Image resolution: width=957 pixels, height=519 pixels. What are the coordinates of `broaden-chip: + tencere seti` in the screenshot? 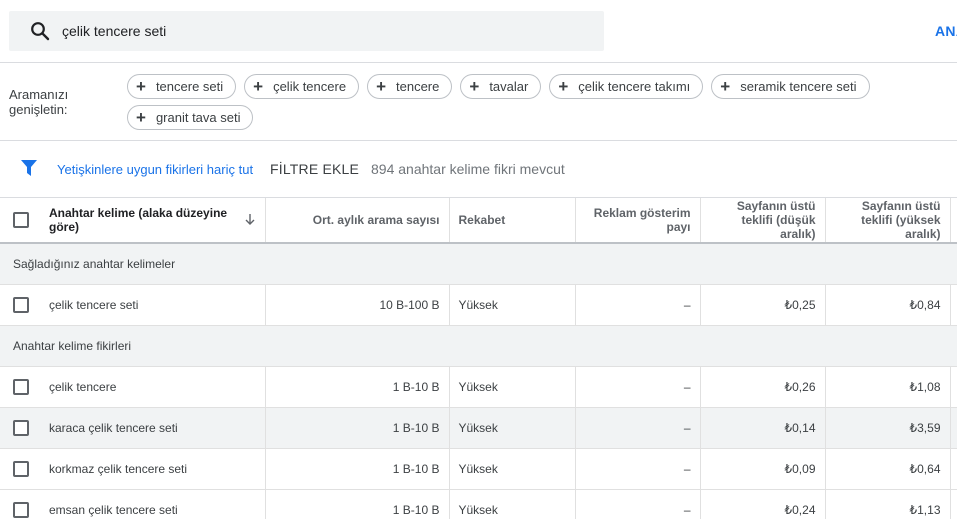 It's located at (182, 86).